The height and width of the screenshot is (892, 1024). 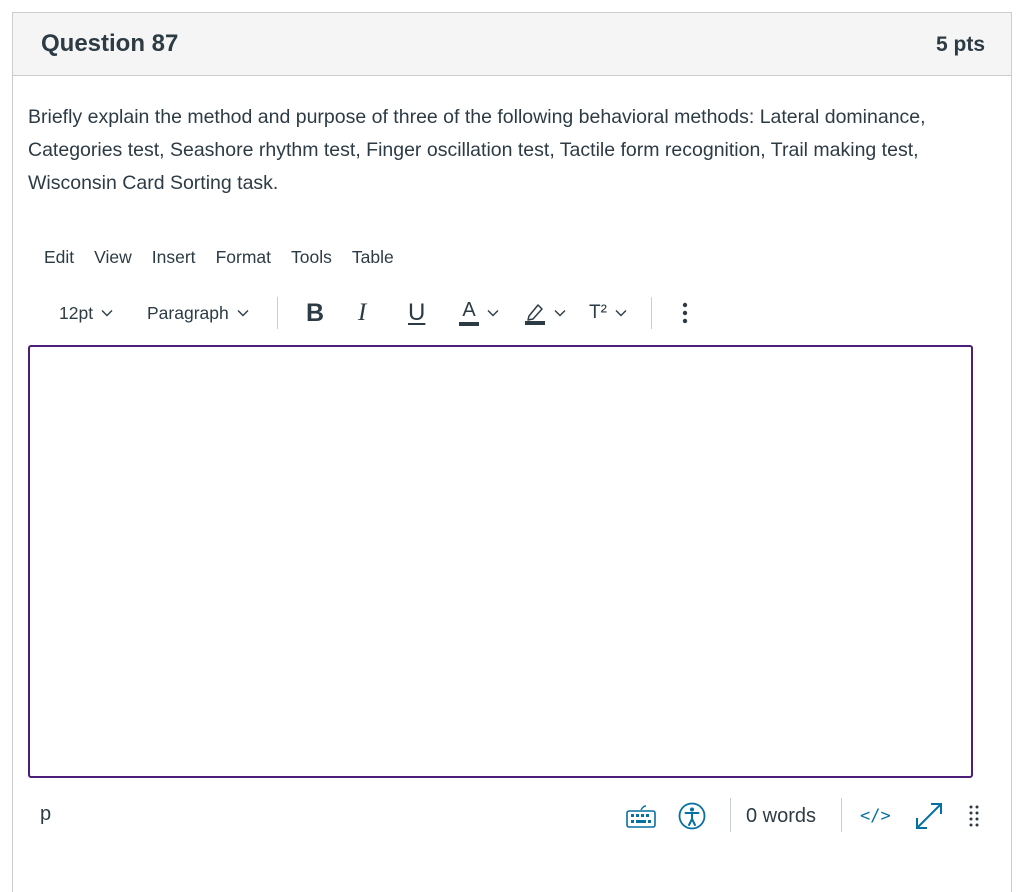 I want to click on font-size-value: 12pt, so click(x=76, y=312).